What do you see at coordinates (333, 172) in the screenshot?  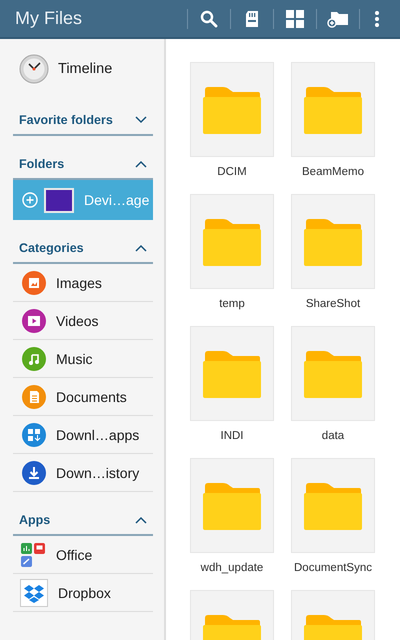 I see `folder-name: BeamMemo` at bounding box center [333, 172].